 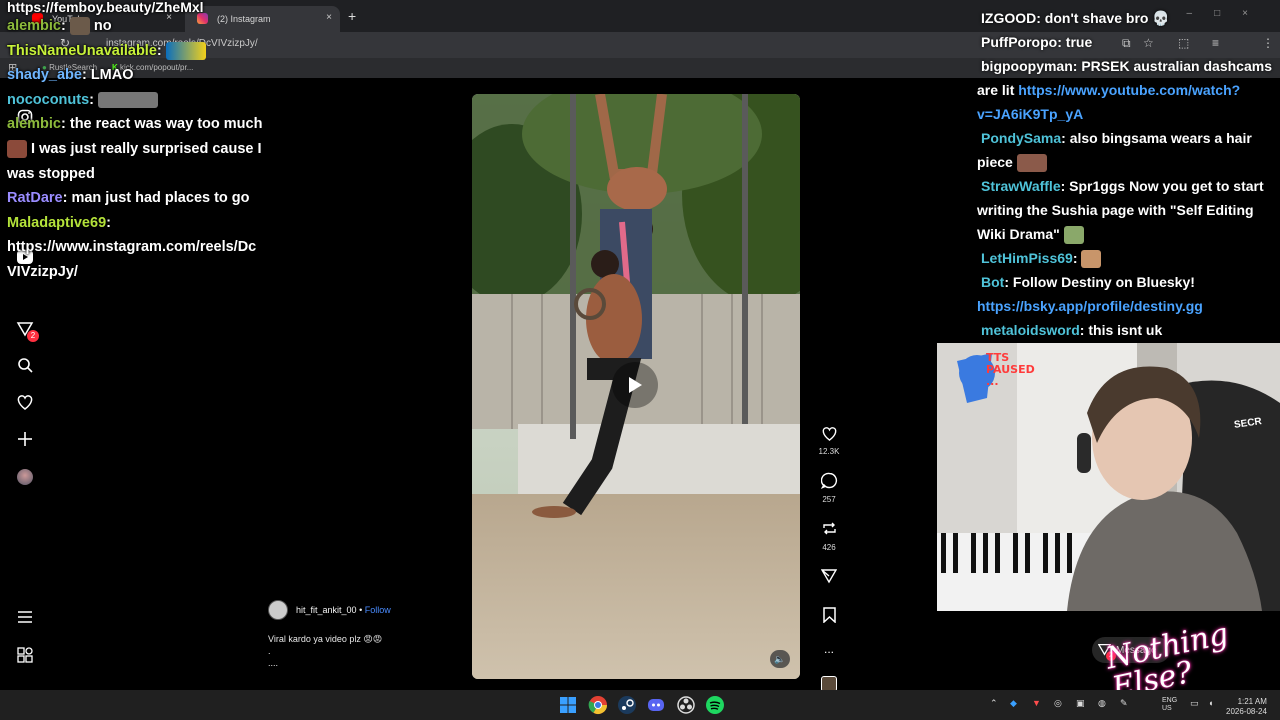 I want to click on notifications-heart-icon, so click(x=25, y=402).